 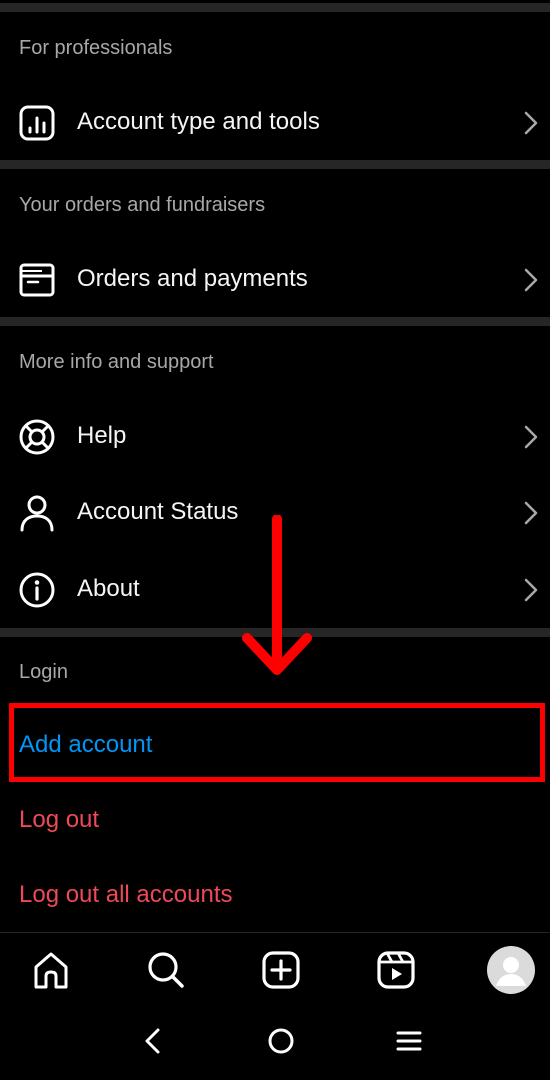 I want to click on recents-icon, so click(x=409, y=1041).